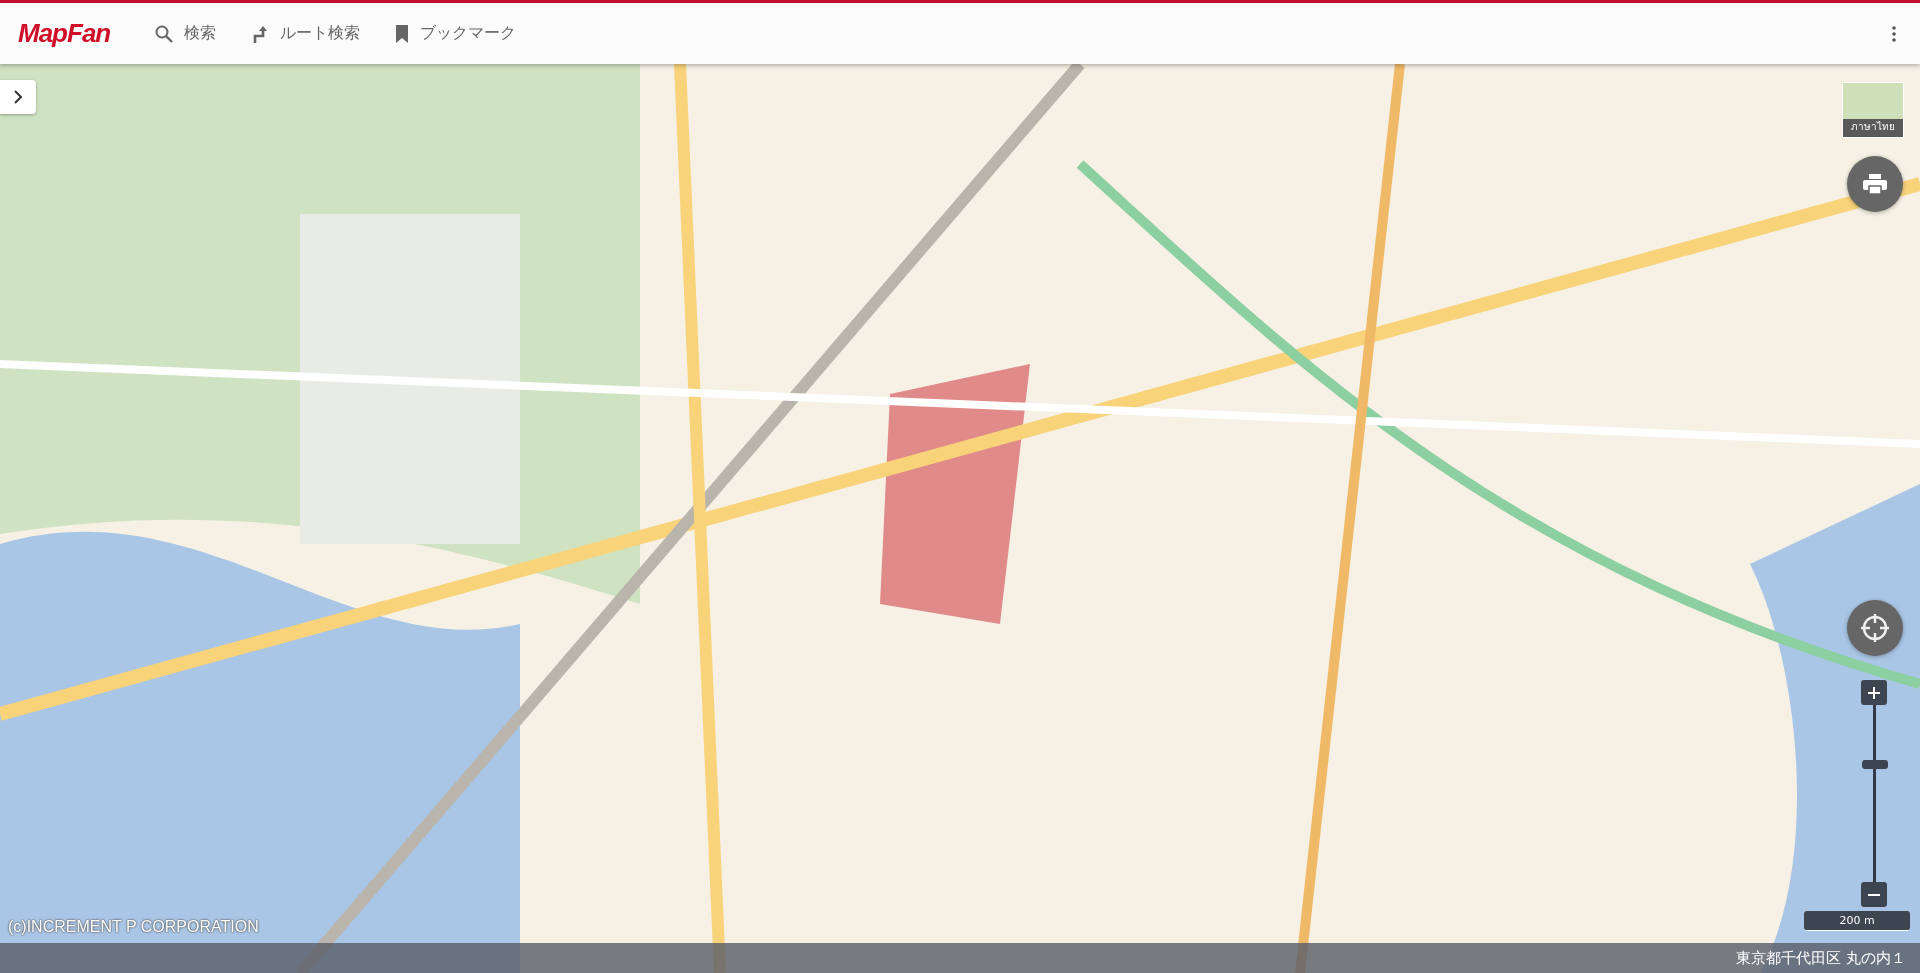  I want to click on zoom-slider-handle, so click(1874, 765).